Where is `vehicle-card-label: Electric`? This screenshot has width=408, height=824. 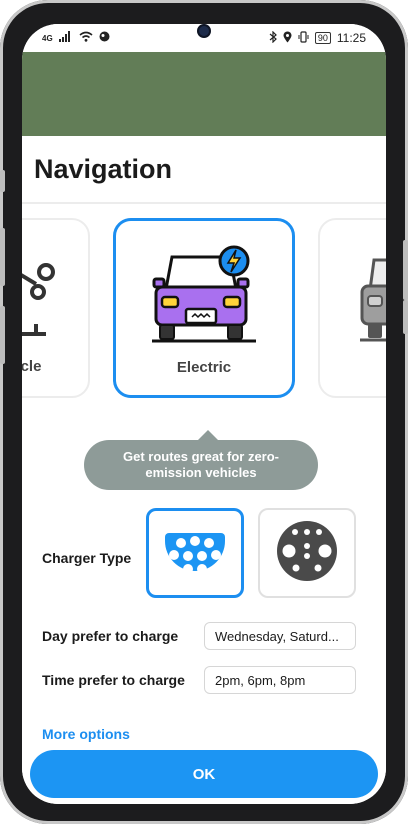
vehicle-card-label: Electric is located at coordinates (204, 367).